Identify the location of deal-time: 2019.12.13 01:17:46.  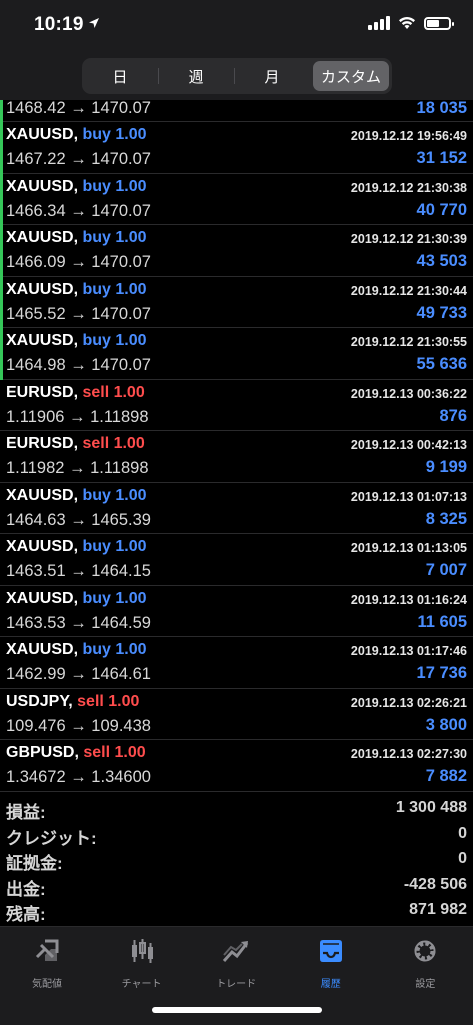
(408, 651).